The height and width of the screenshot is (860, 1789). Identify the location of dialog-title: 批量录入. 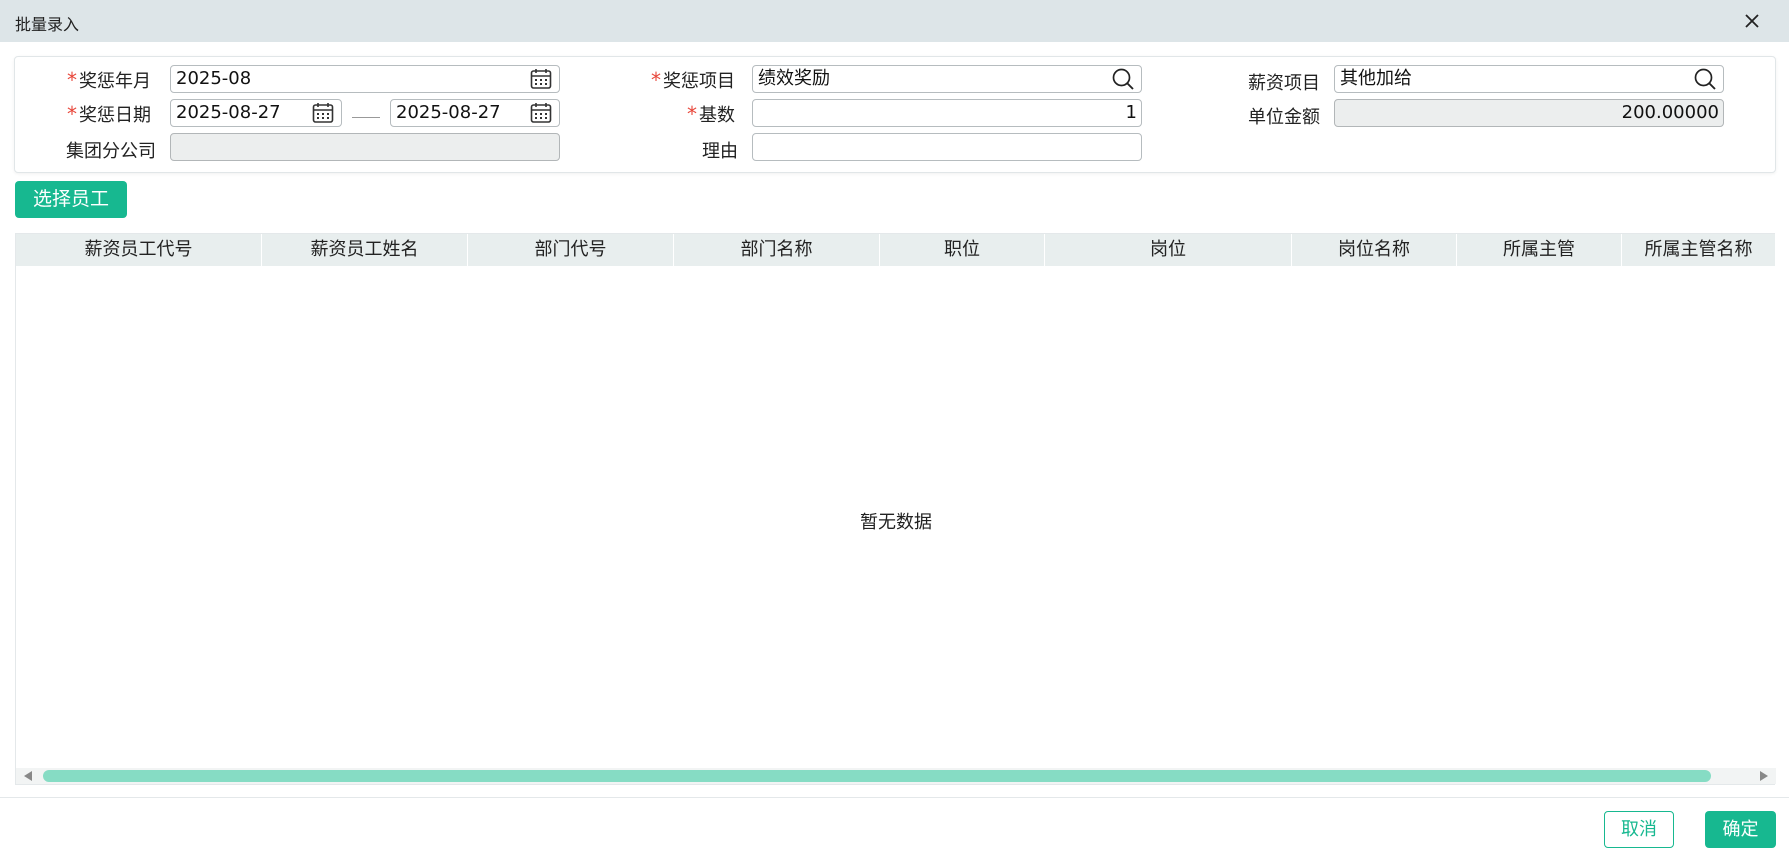
(47, 24).